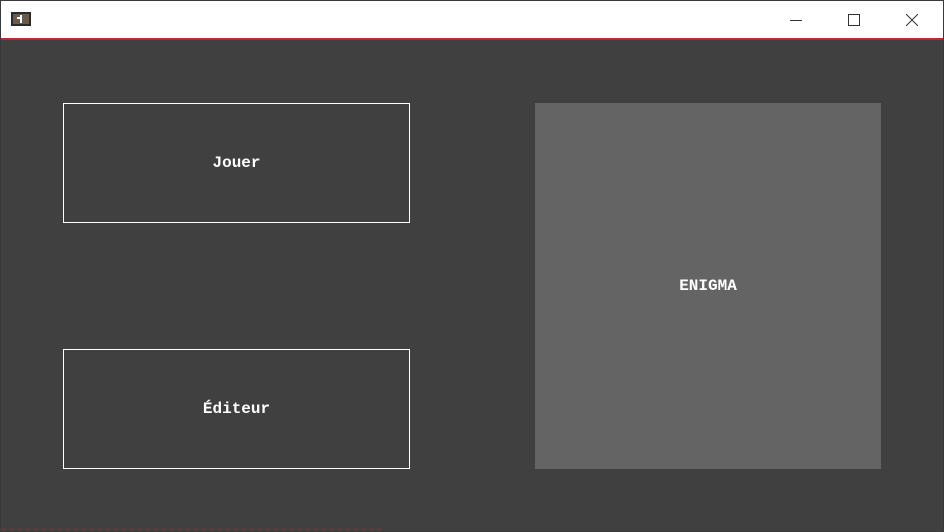 The height and width of the screenshot is (532, 944). Describe the element at coordinates (21, 19) in the screenshot. I see `app-icon` at that location.